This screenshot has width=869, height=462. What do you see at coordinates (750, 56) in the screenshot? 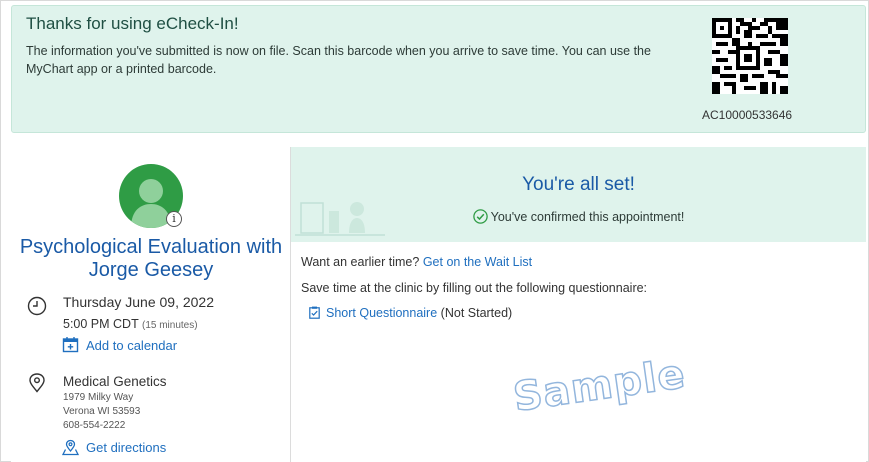
I see `barcode-image` at bounding box center [750, 56].